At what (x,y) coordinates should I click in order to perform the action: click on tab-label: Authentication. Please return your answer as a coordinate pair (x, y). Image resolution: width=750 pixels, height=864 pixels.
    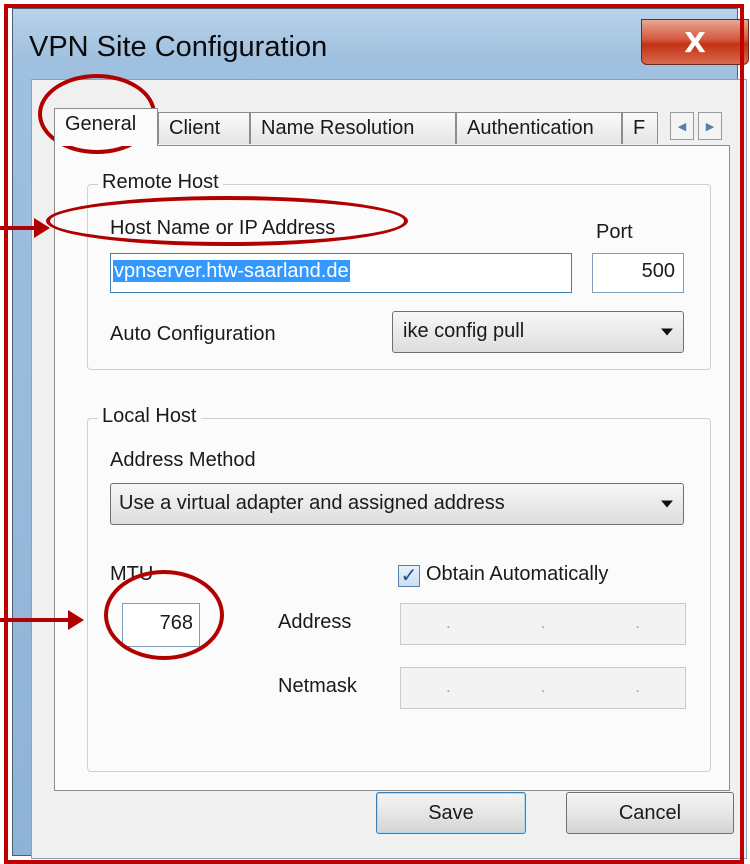
    Looking at the image, I should click on (530, 128).